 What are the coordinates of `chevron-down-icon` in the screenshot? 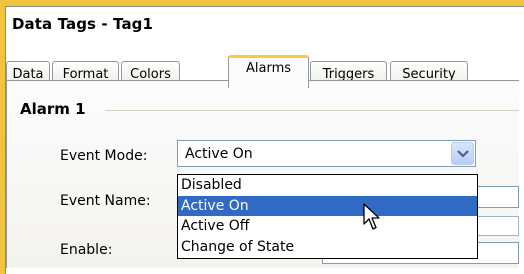 It's located at (463, 154).